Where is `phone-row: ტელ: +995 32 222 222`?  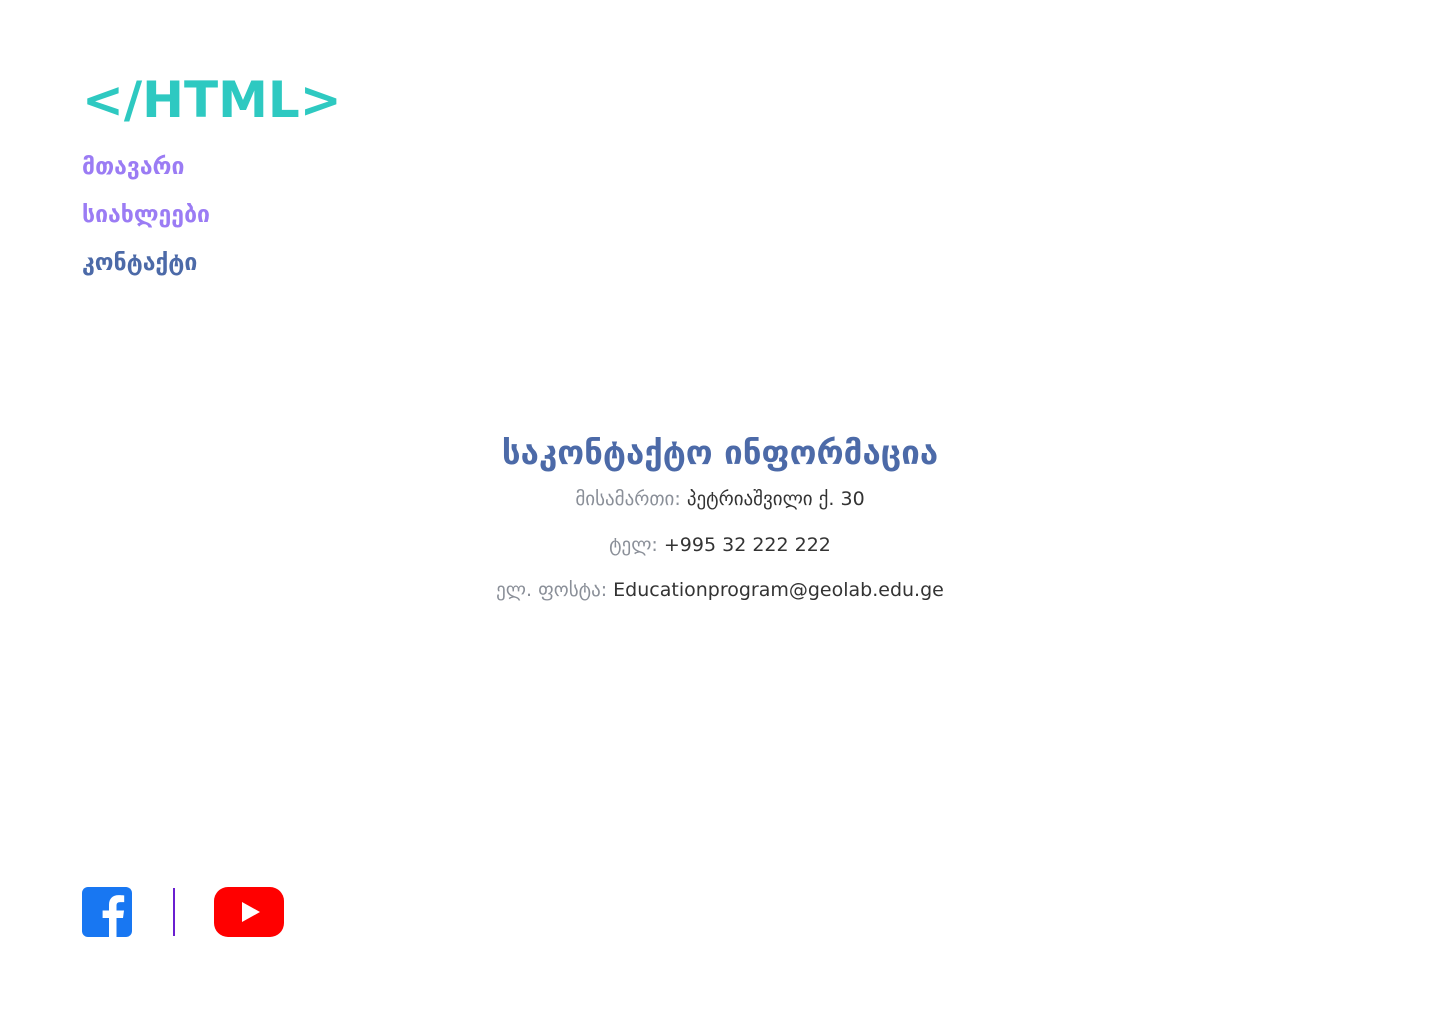
phone-row: ტელ: +995 32 222 222 is located at coordinates (720, 545).